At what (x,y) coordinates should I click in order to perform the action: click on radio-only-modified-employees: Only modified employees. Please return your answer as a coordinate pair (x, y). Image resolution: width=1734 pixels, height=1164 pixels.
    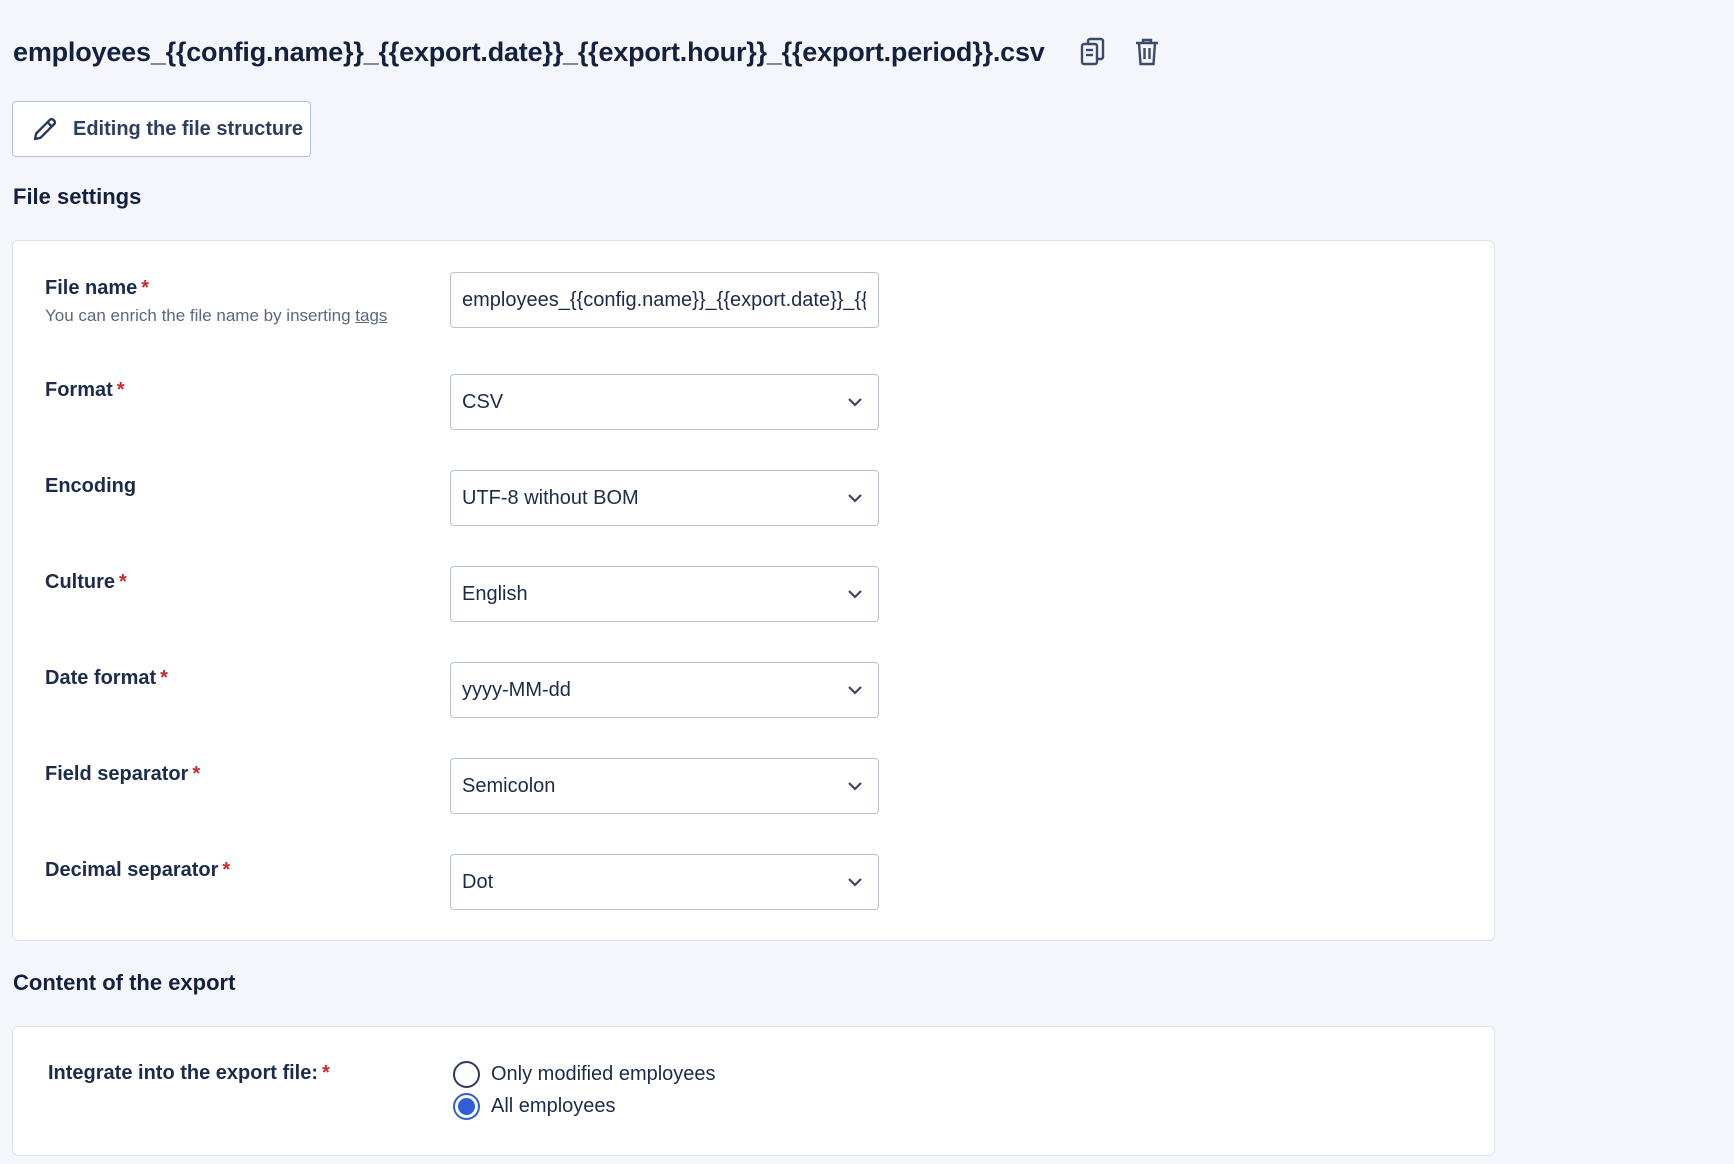
    Looking at the image, I should click on (584, 1074).